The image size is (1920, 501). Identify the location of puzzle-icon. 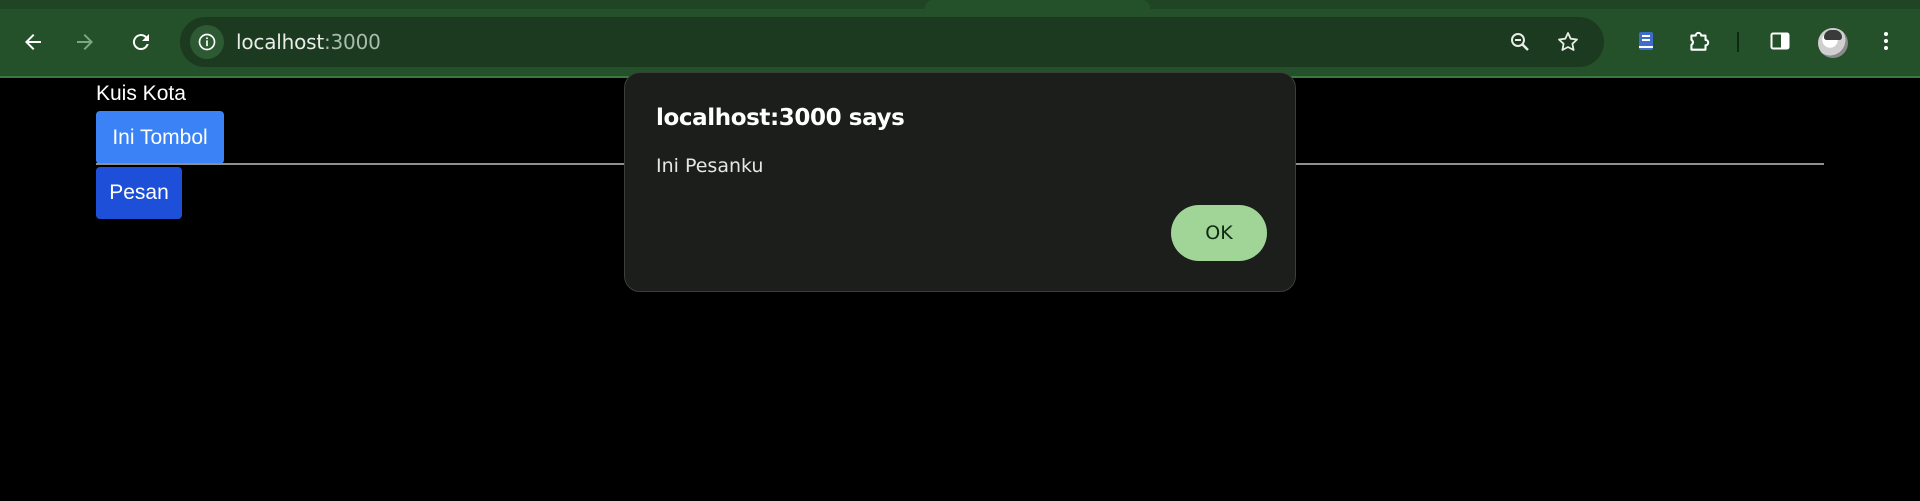
(1700, 41).